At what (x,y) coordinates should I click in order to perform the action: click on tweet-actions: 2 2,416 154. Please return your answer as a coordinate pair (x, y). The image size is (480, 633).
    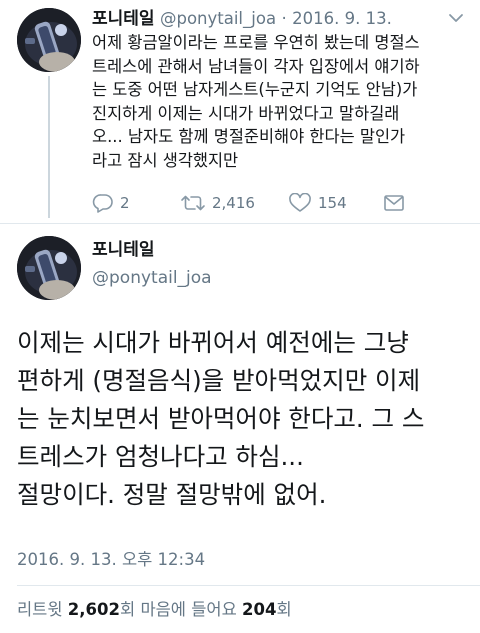
    Looking at the image, I should click on (282, 203).